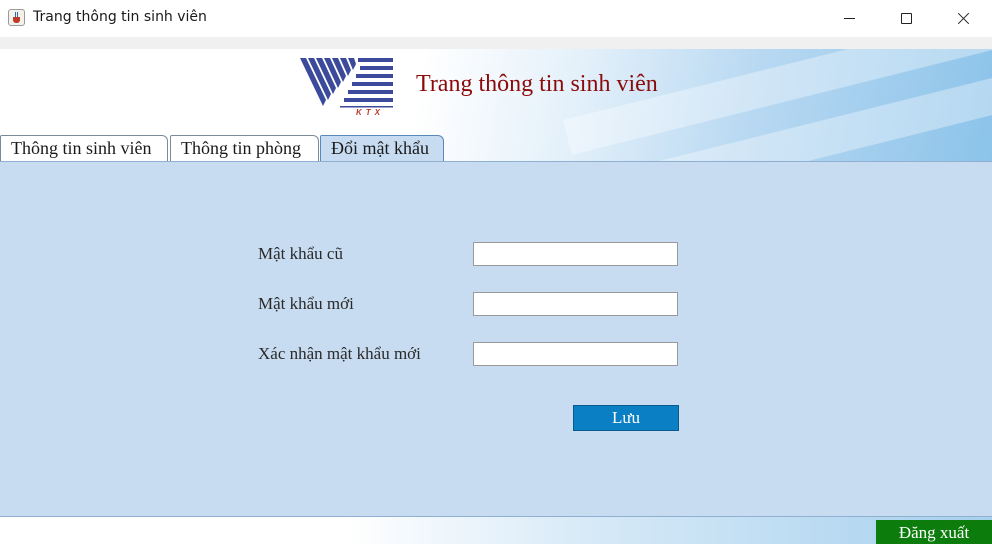  Describe the element at coordinates (575, 254) in the screenshot. I see `old-password-field` at that location.